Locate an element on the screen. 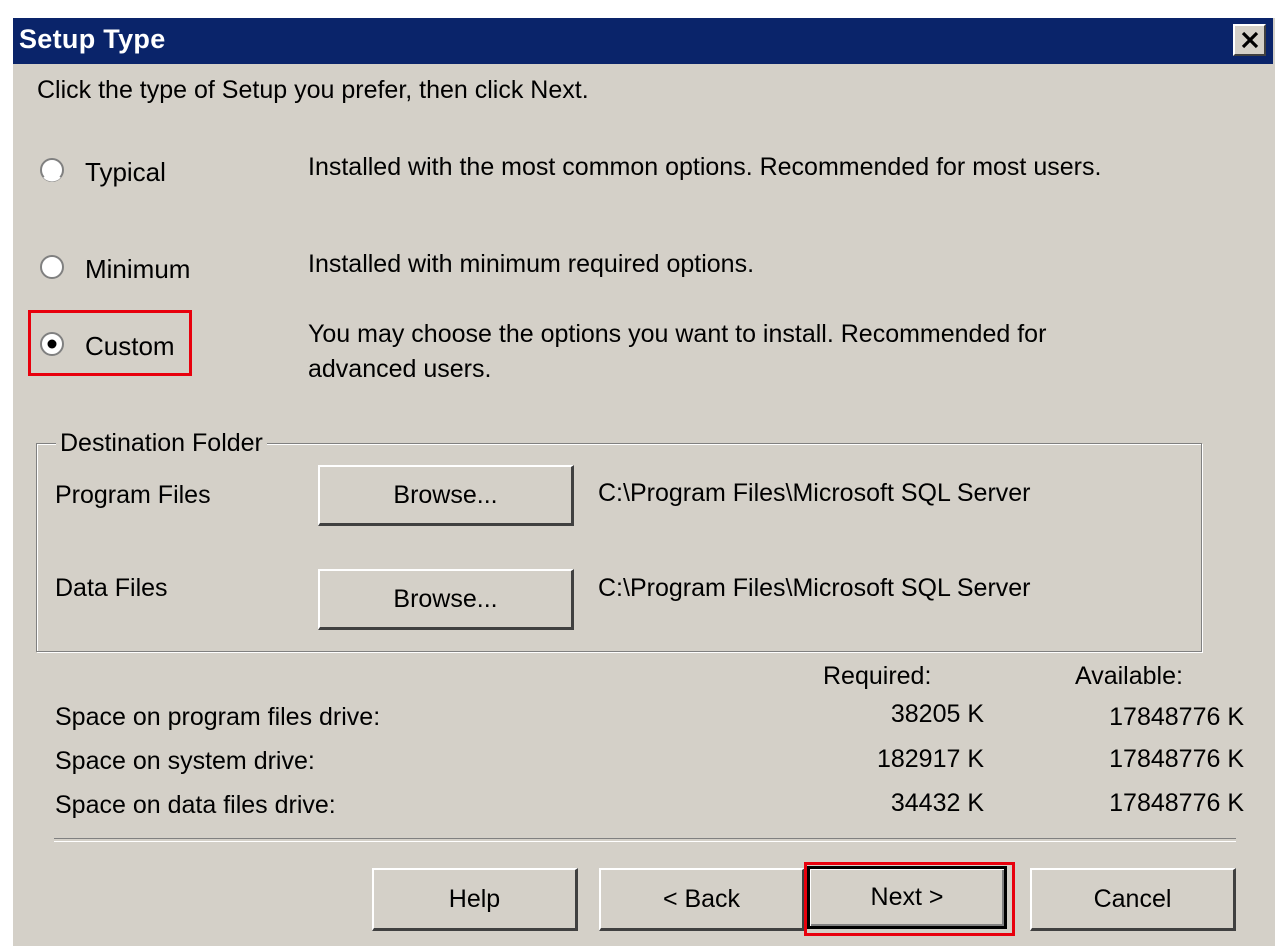 The width and height of the screenshot is (1278, 946). data-files-path: C:\Program Files\Microsoft SQL Server is located at coordinates (814, 588).